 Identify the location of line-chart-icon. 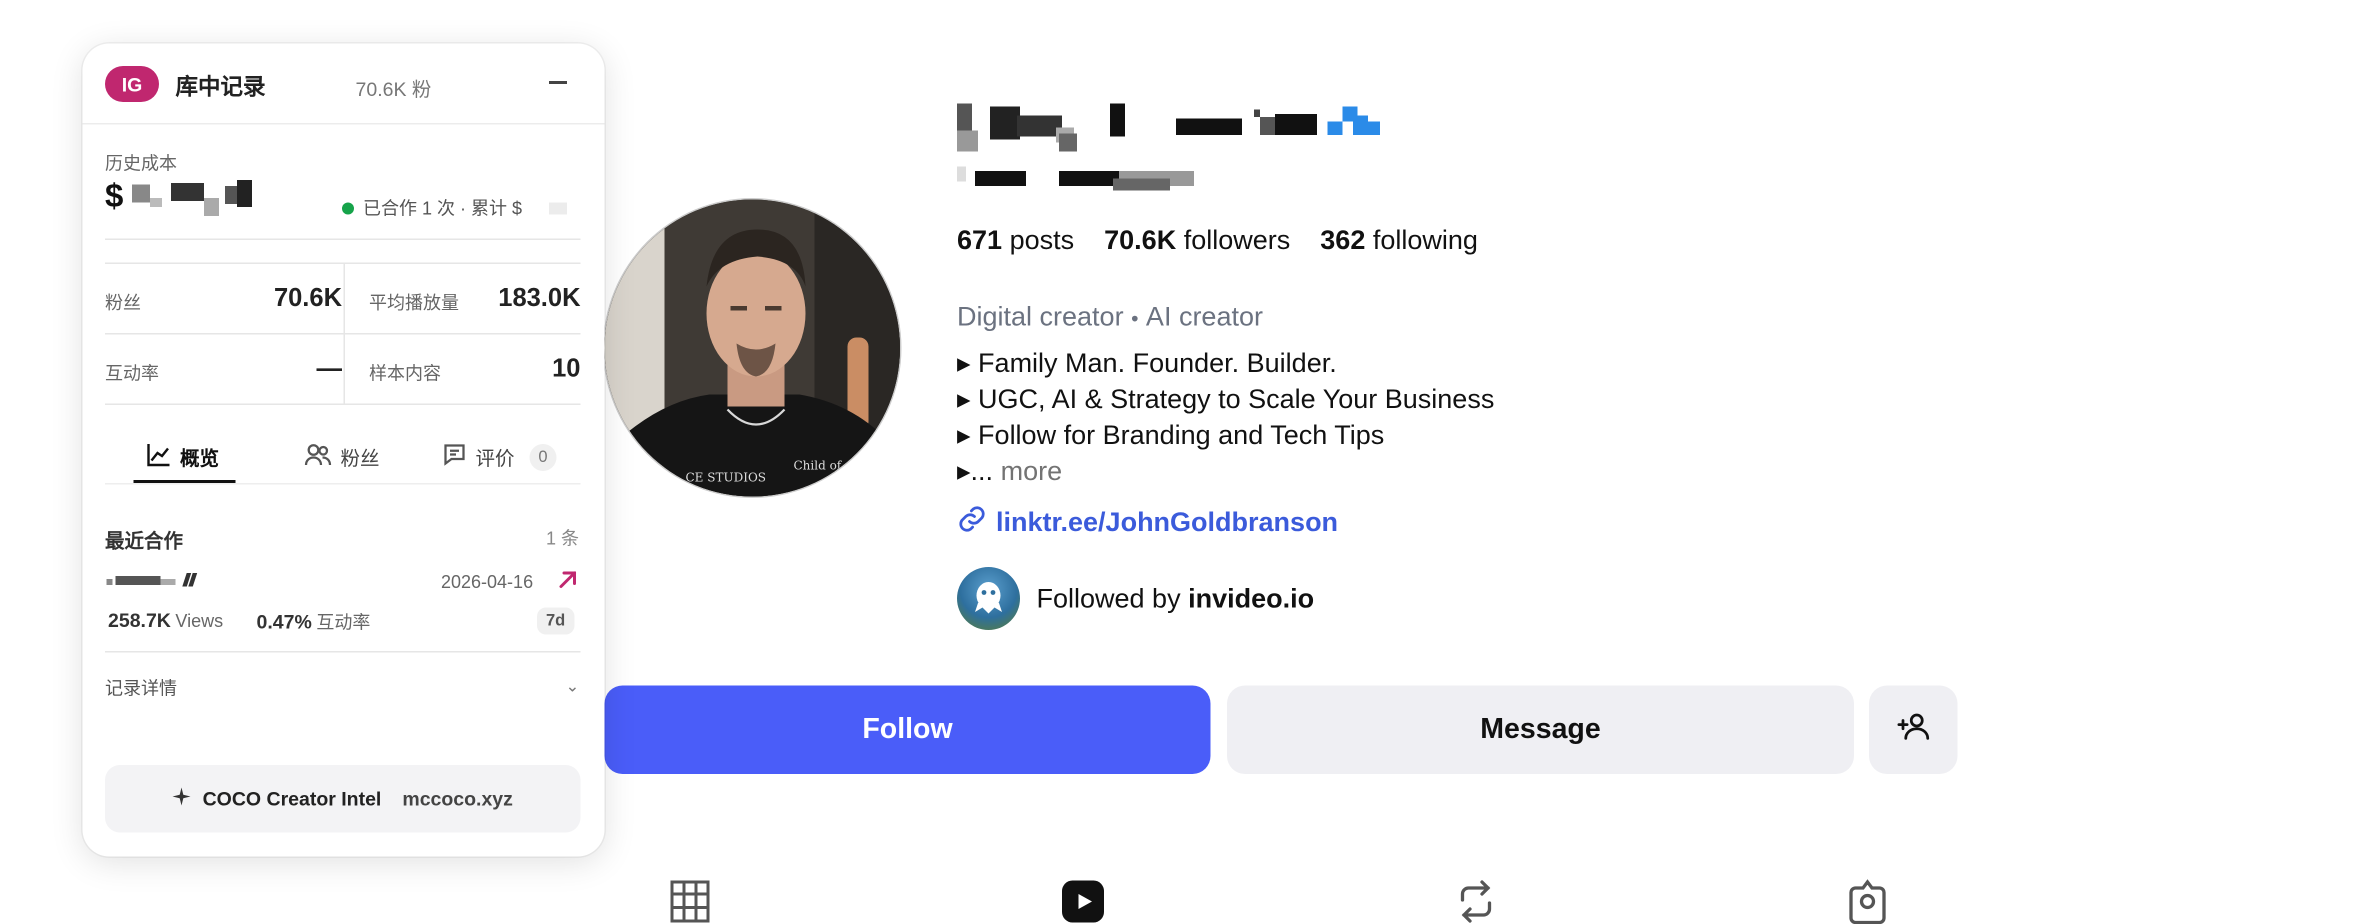
(159, 457).